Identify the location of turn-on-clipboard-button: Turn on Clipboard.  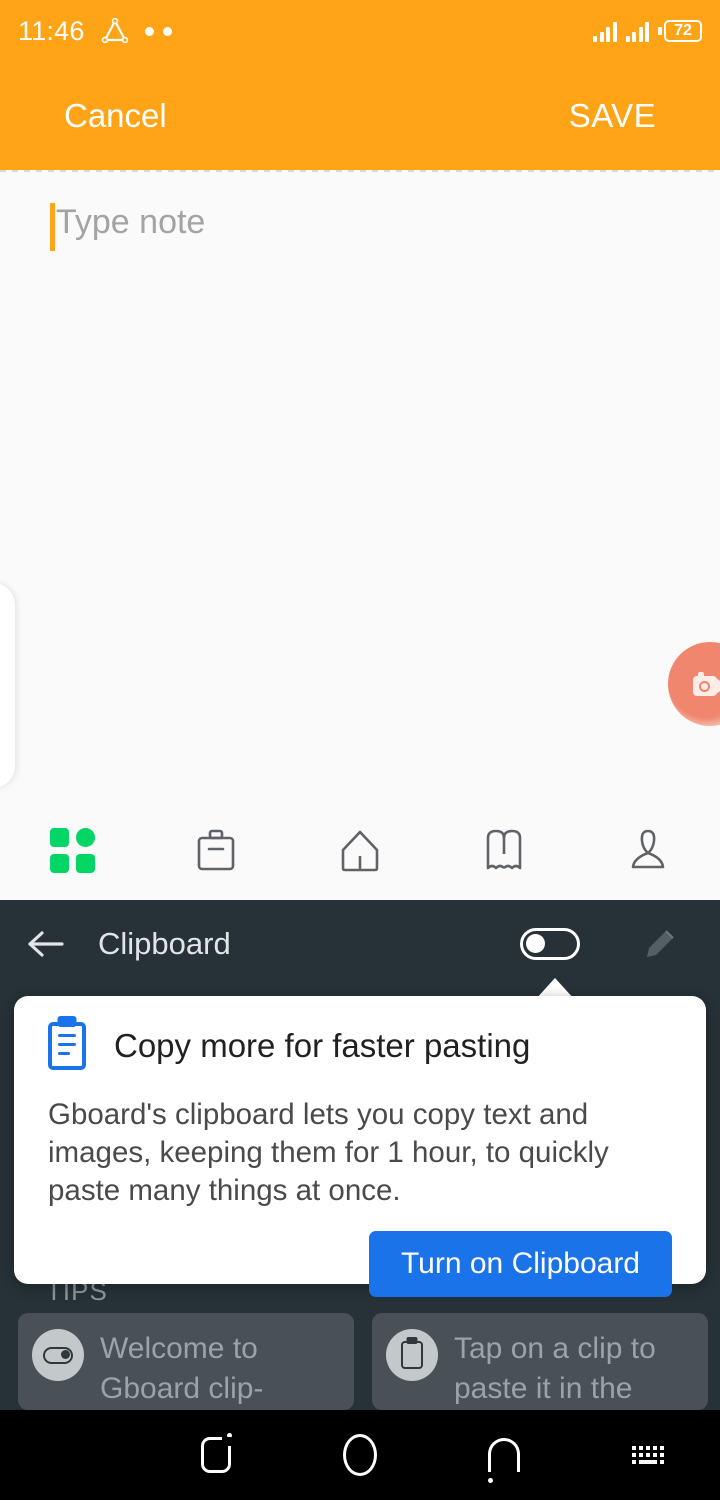
(520, 1264).